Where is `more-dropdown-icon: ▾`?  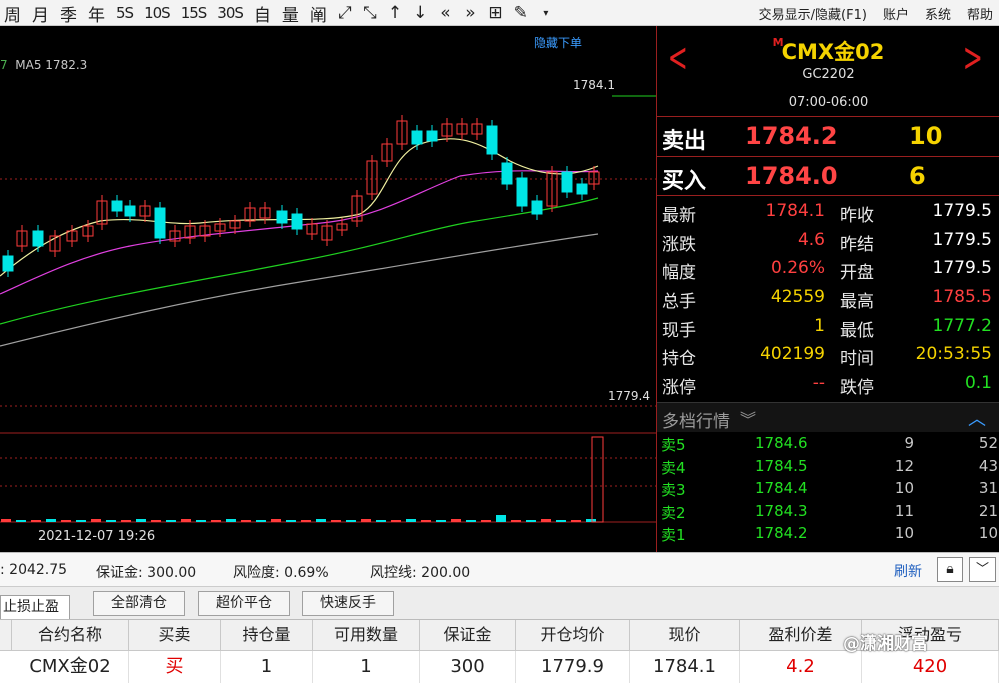
more-dropdown-icon: ▾ is located at coordinates (546, 13).